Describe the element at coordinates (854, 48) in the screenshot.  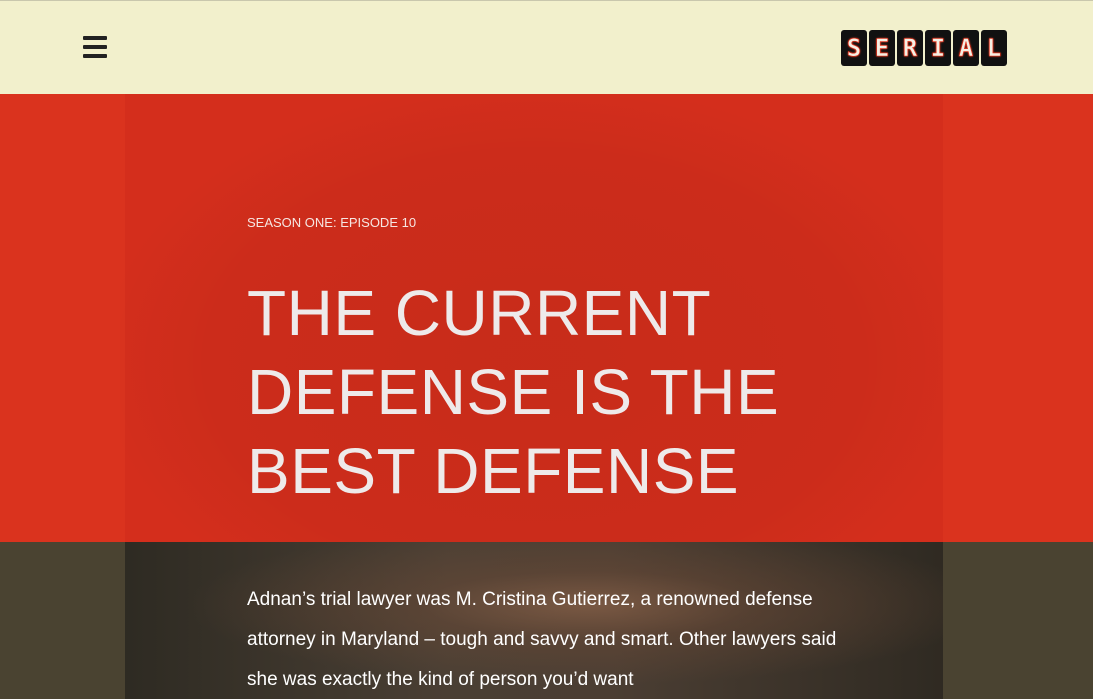
I see `logo-letter: S` at that location.